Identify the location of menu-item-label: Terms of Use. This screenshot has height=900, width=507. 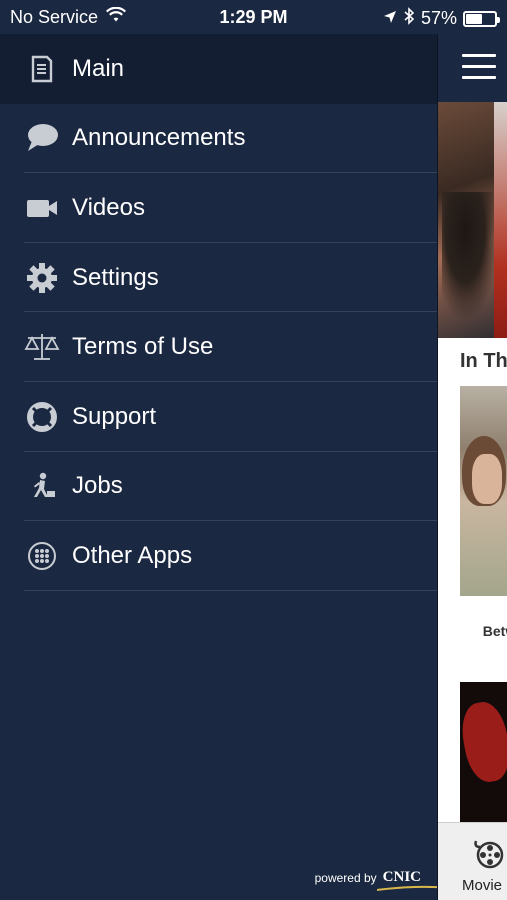
(143, 347).